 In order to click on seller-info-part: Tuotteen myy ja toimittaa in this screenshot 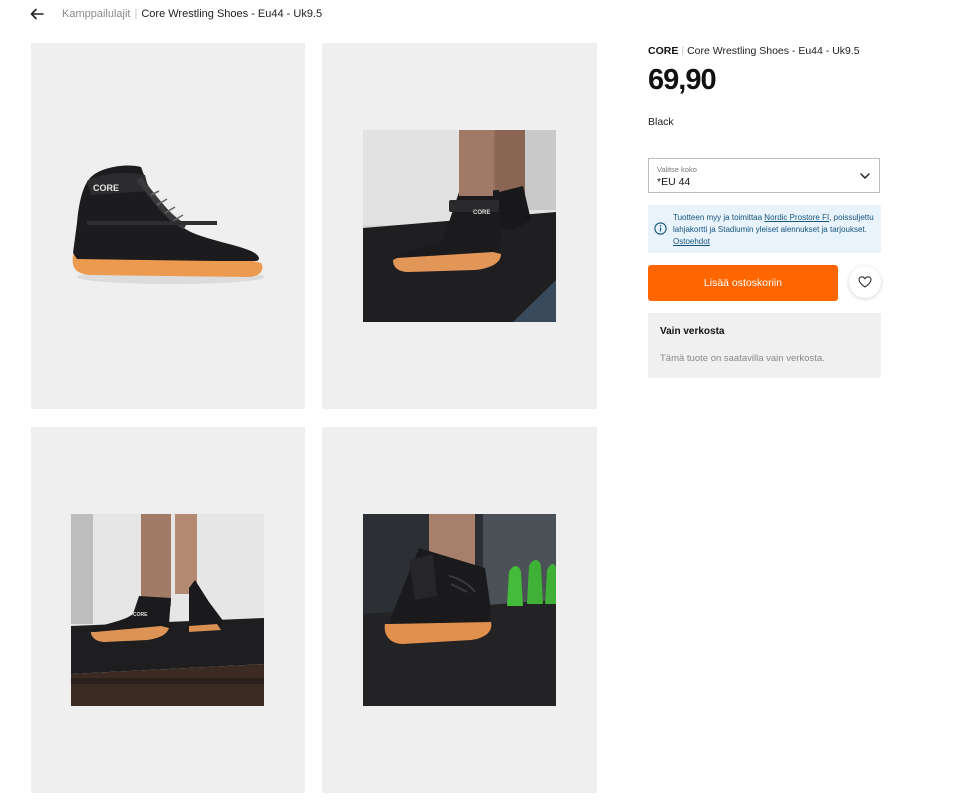, I will do `click(719, 217)`.